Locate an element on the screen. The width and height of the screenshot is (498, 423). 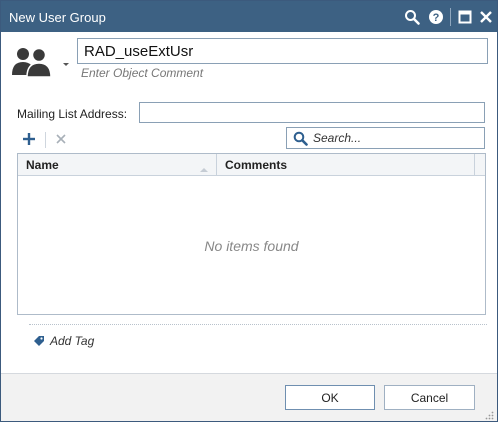
user-group-icon is located at coordinates (34, 62).